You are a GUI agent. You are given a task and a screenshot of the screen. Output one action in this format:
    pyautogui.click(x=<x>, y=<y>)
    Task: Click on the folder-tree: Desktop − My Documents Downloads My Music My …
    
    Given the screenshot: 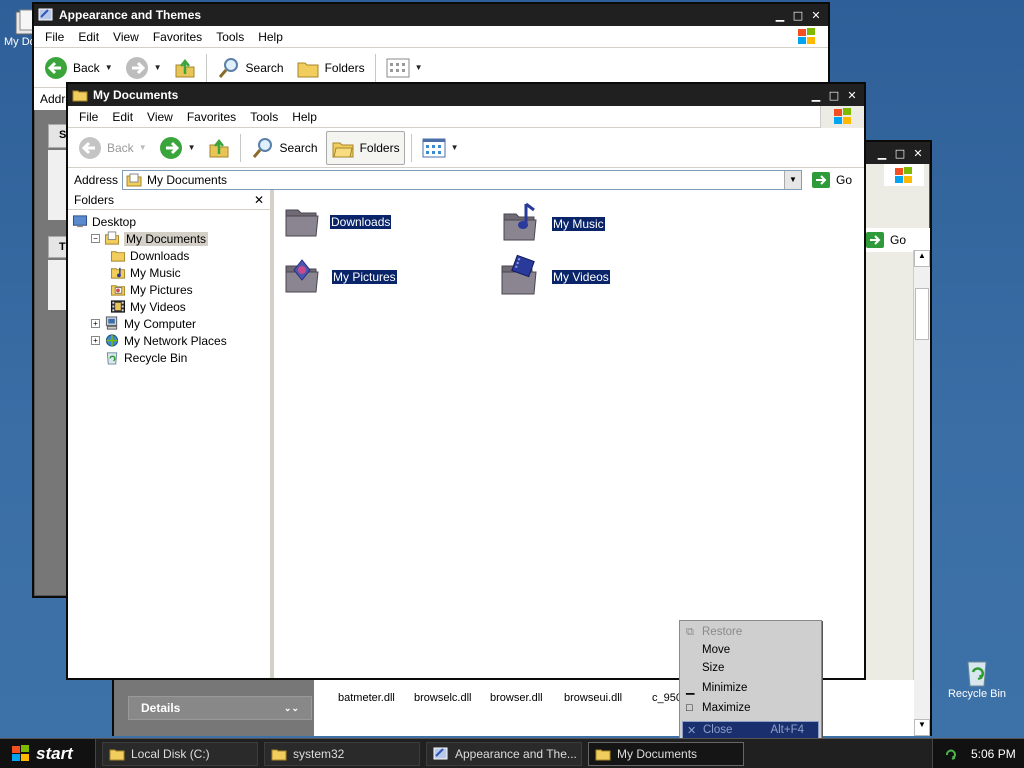 What is the action you would take?
    pyautogui.click(x=169, y=288)
    